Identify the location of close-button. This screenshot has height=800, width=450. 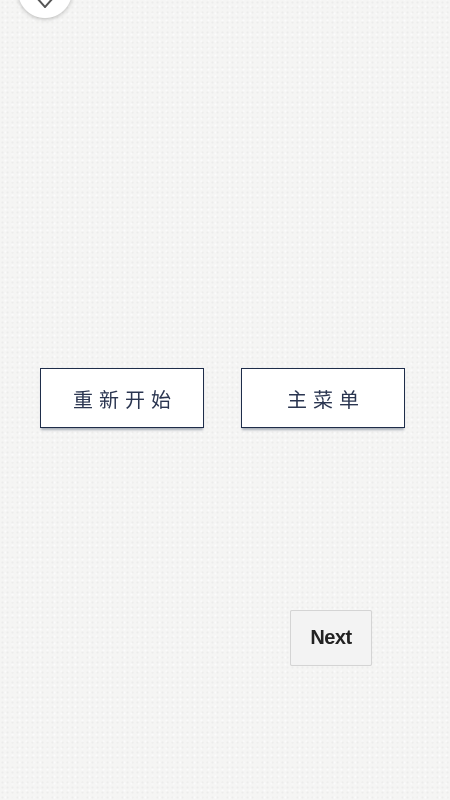
(45, 9).